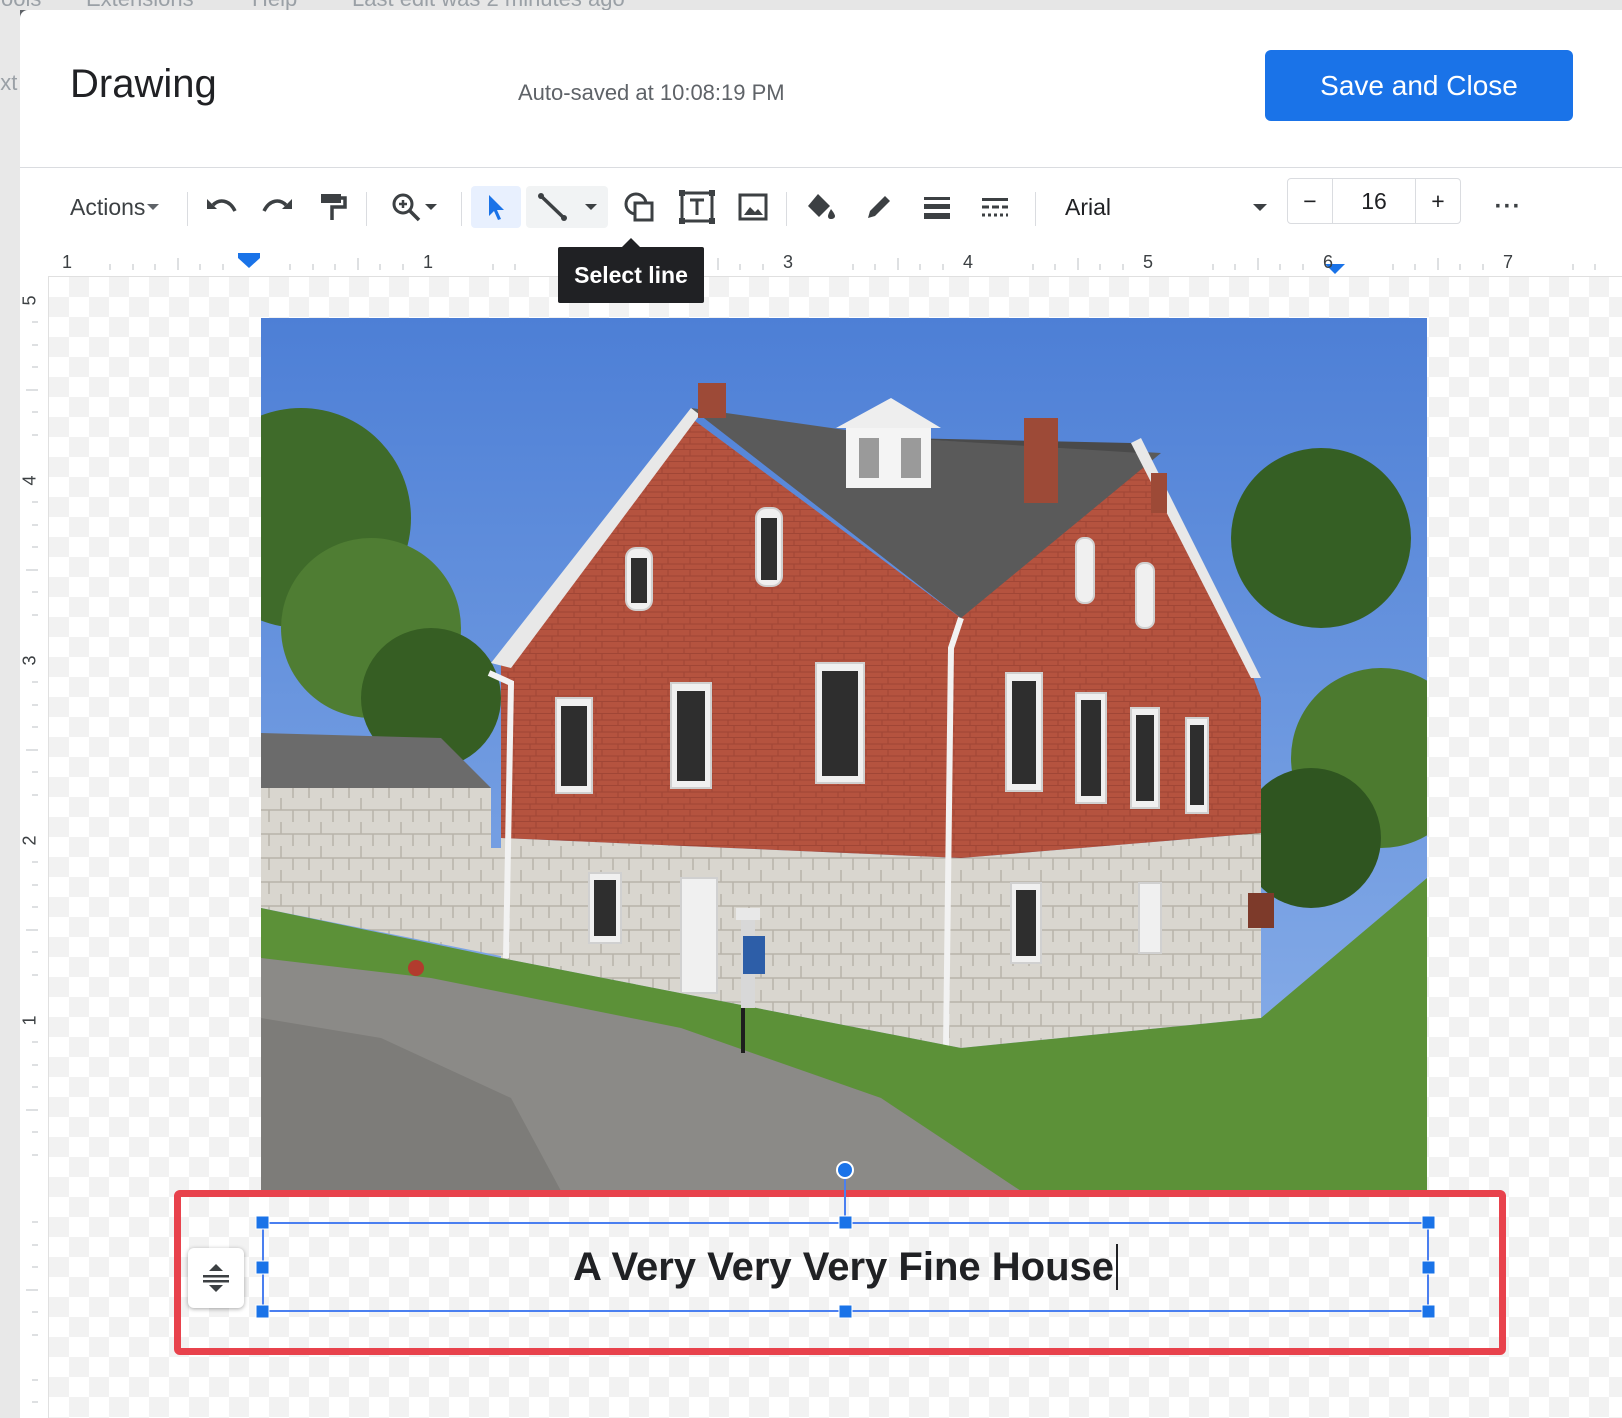 The image size is (1622, 1418). I want to click on menu-help: Help, so click(274, 5).